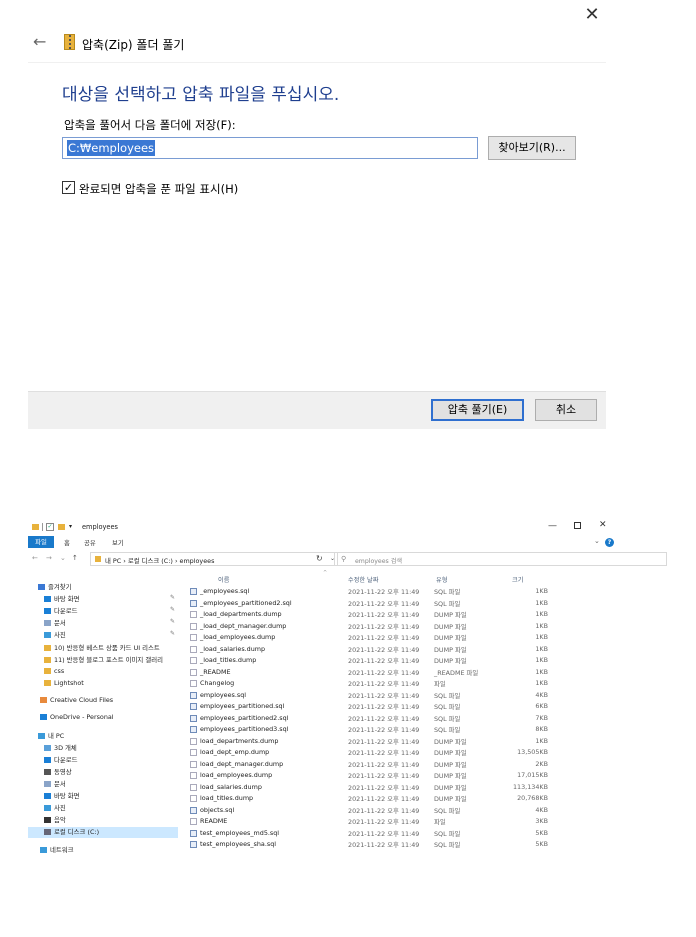 This screenshot has width=696, height=937. Describe the element at coordinates (403, 821) in the screenshot. I see `file-row: README 2021-11-22 오후 11:49 파일 3KB` at that location.